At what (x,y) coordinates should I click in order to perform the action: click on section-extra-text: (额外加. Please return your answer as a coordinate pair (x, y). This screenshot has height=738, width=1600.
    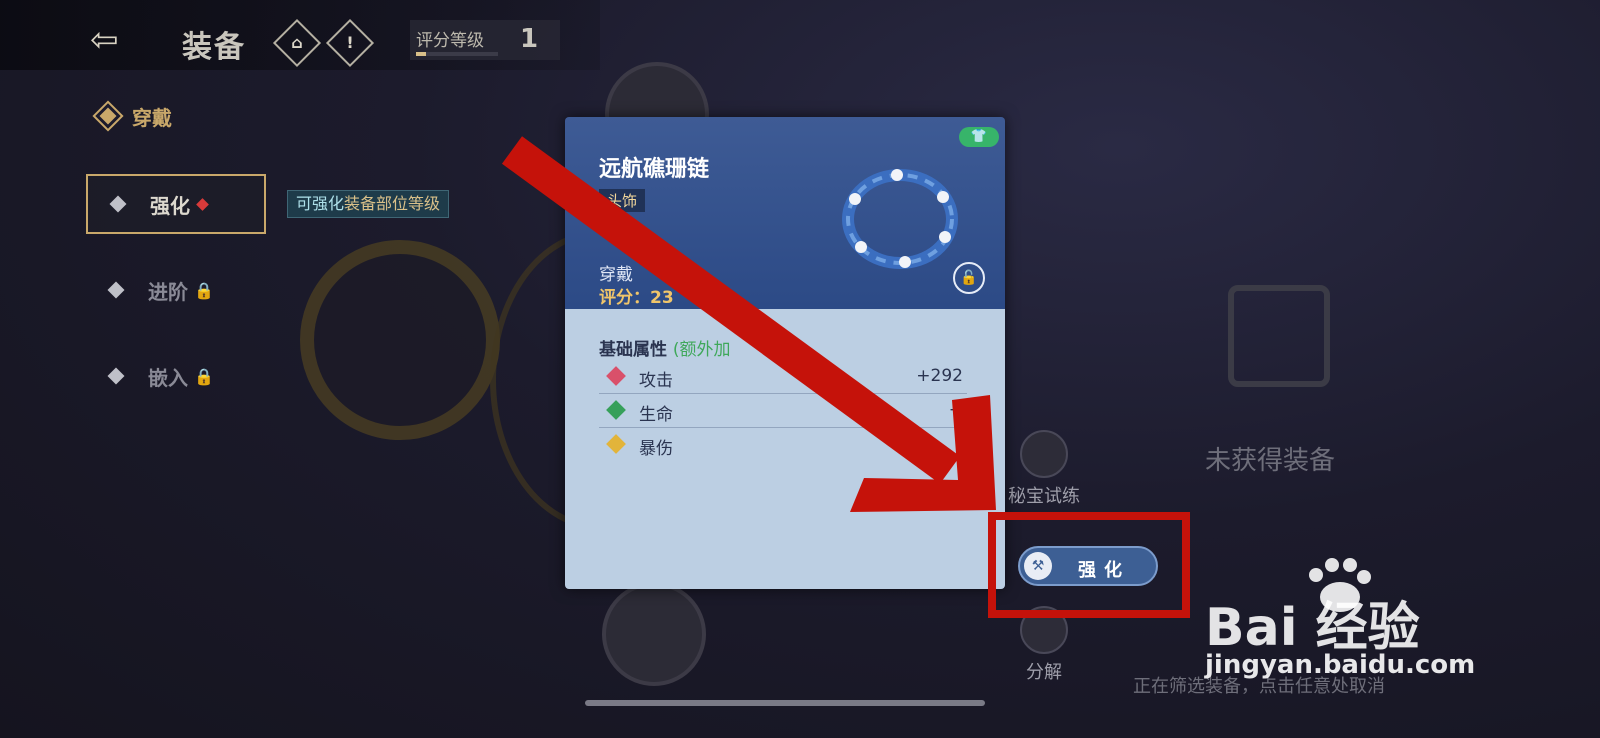
    Looking at the image, I should click on (701, 350).